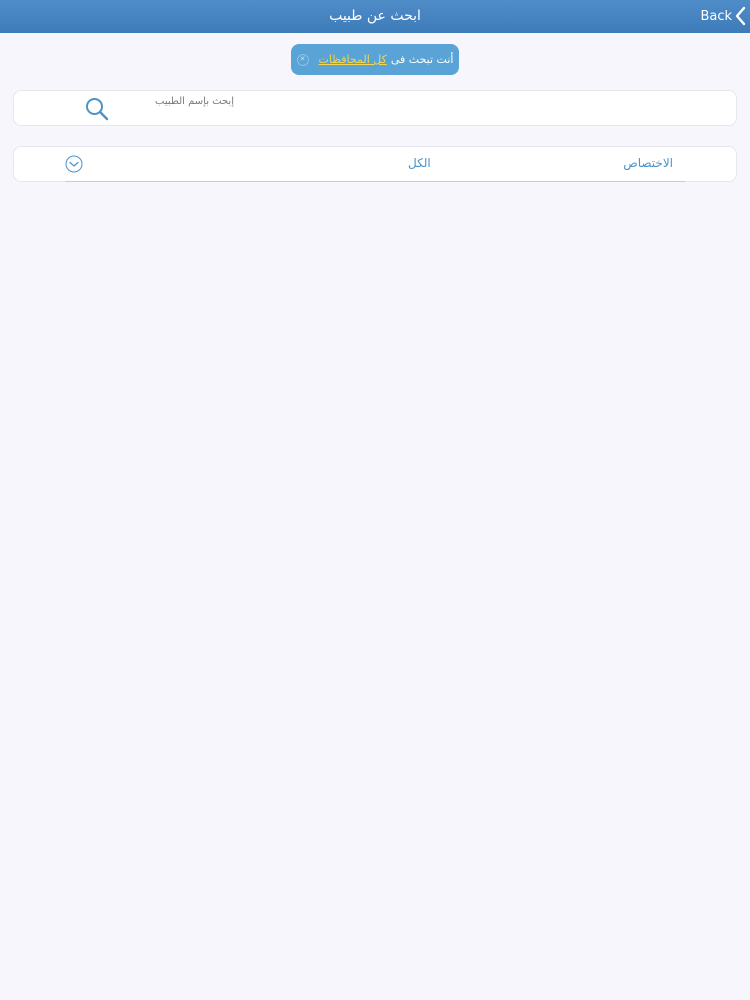 The width and height of the screenshot is (750, 1000). I want to click on doctor-search-box, so click(375, 108).